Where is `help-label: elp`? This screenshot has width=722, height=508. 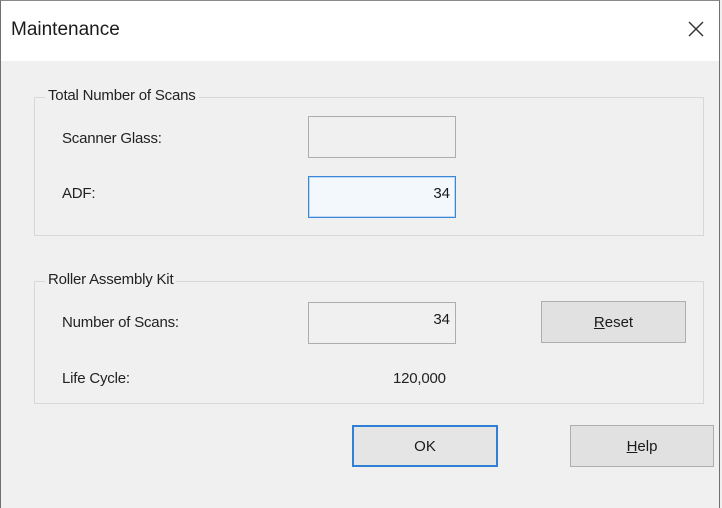
help-label: elp is located at coordinates (647, 446).